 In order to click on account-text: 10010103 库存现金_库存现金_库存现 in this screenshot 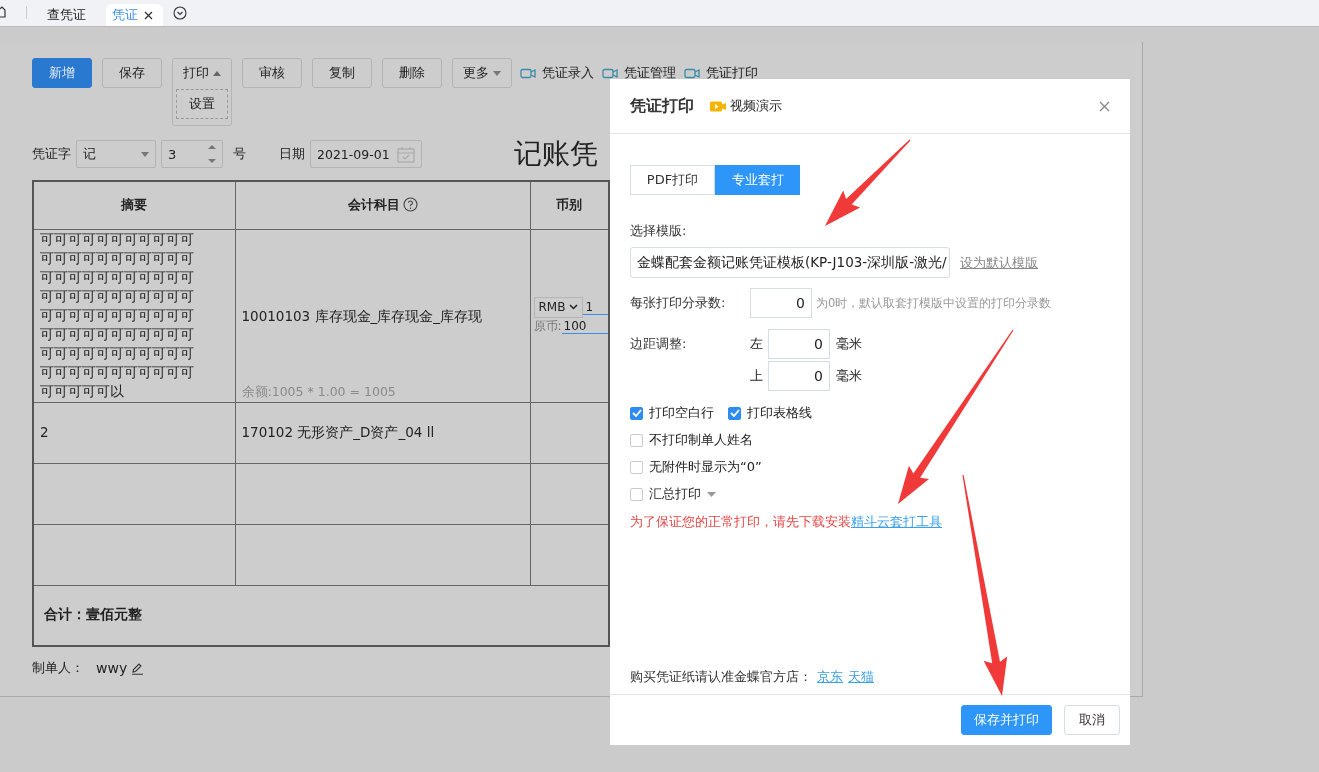, I will do `click(362, 316)`.